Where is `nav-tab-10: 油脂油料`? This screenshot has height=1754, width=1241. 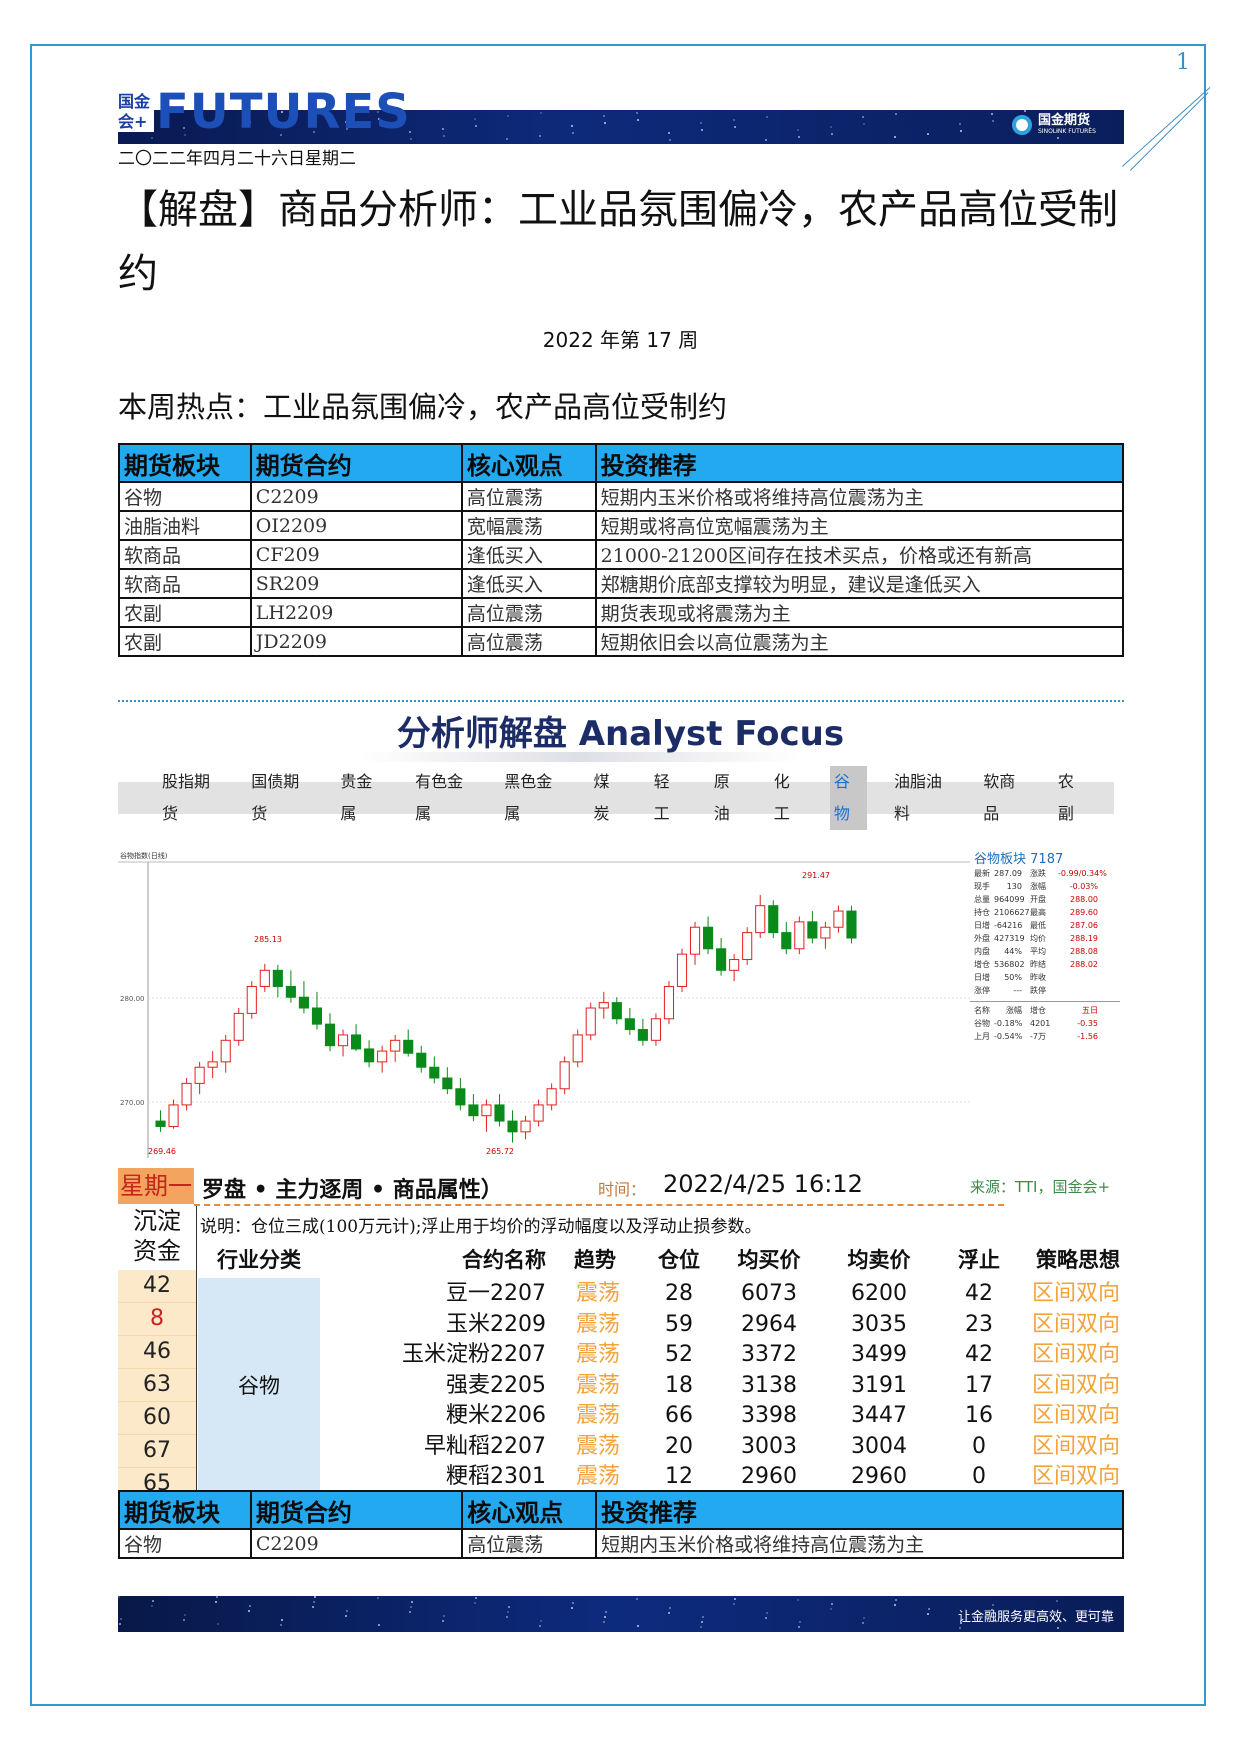 nav-tab-10: 油脂油料 is located at coordinates (923, 798).